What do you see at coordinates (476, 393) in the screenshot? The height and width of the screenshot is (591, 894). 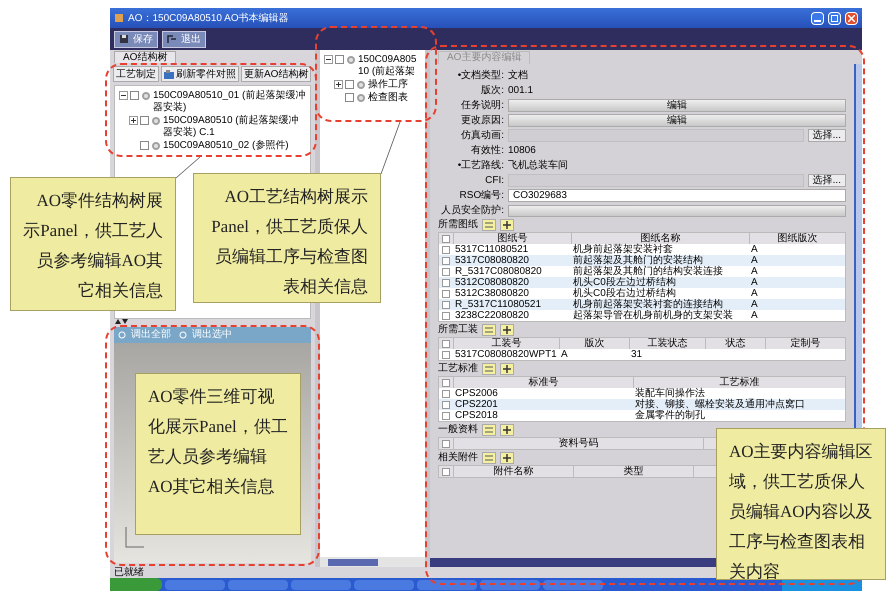 I see `table-cell: CPS2006` at bounding box center [476, 393].